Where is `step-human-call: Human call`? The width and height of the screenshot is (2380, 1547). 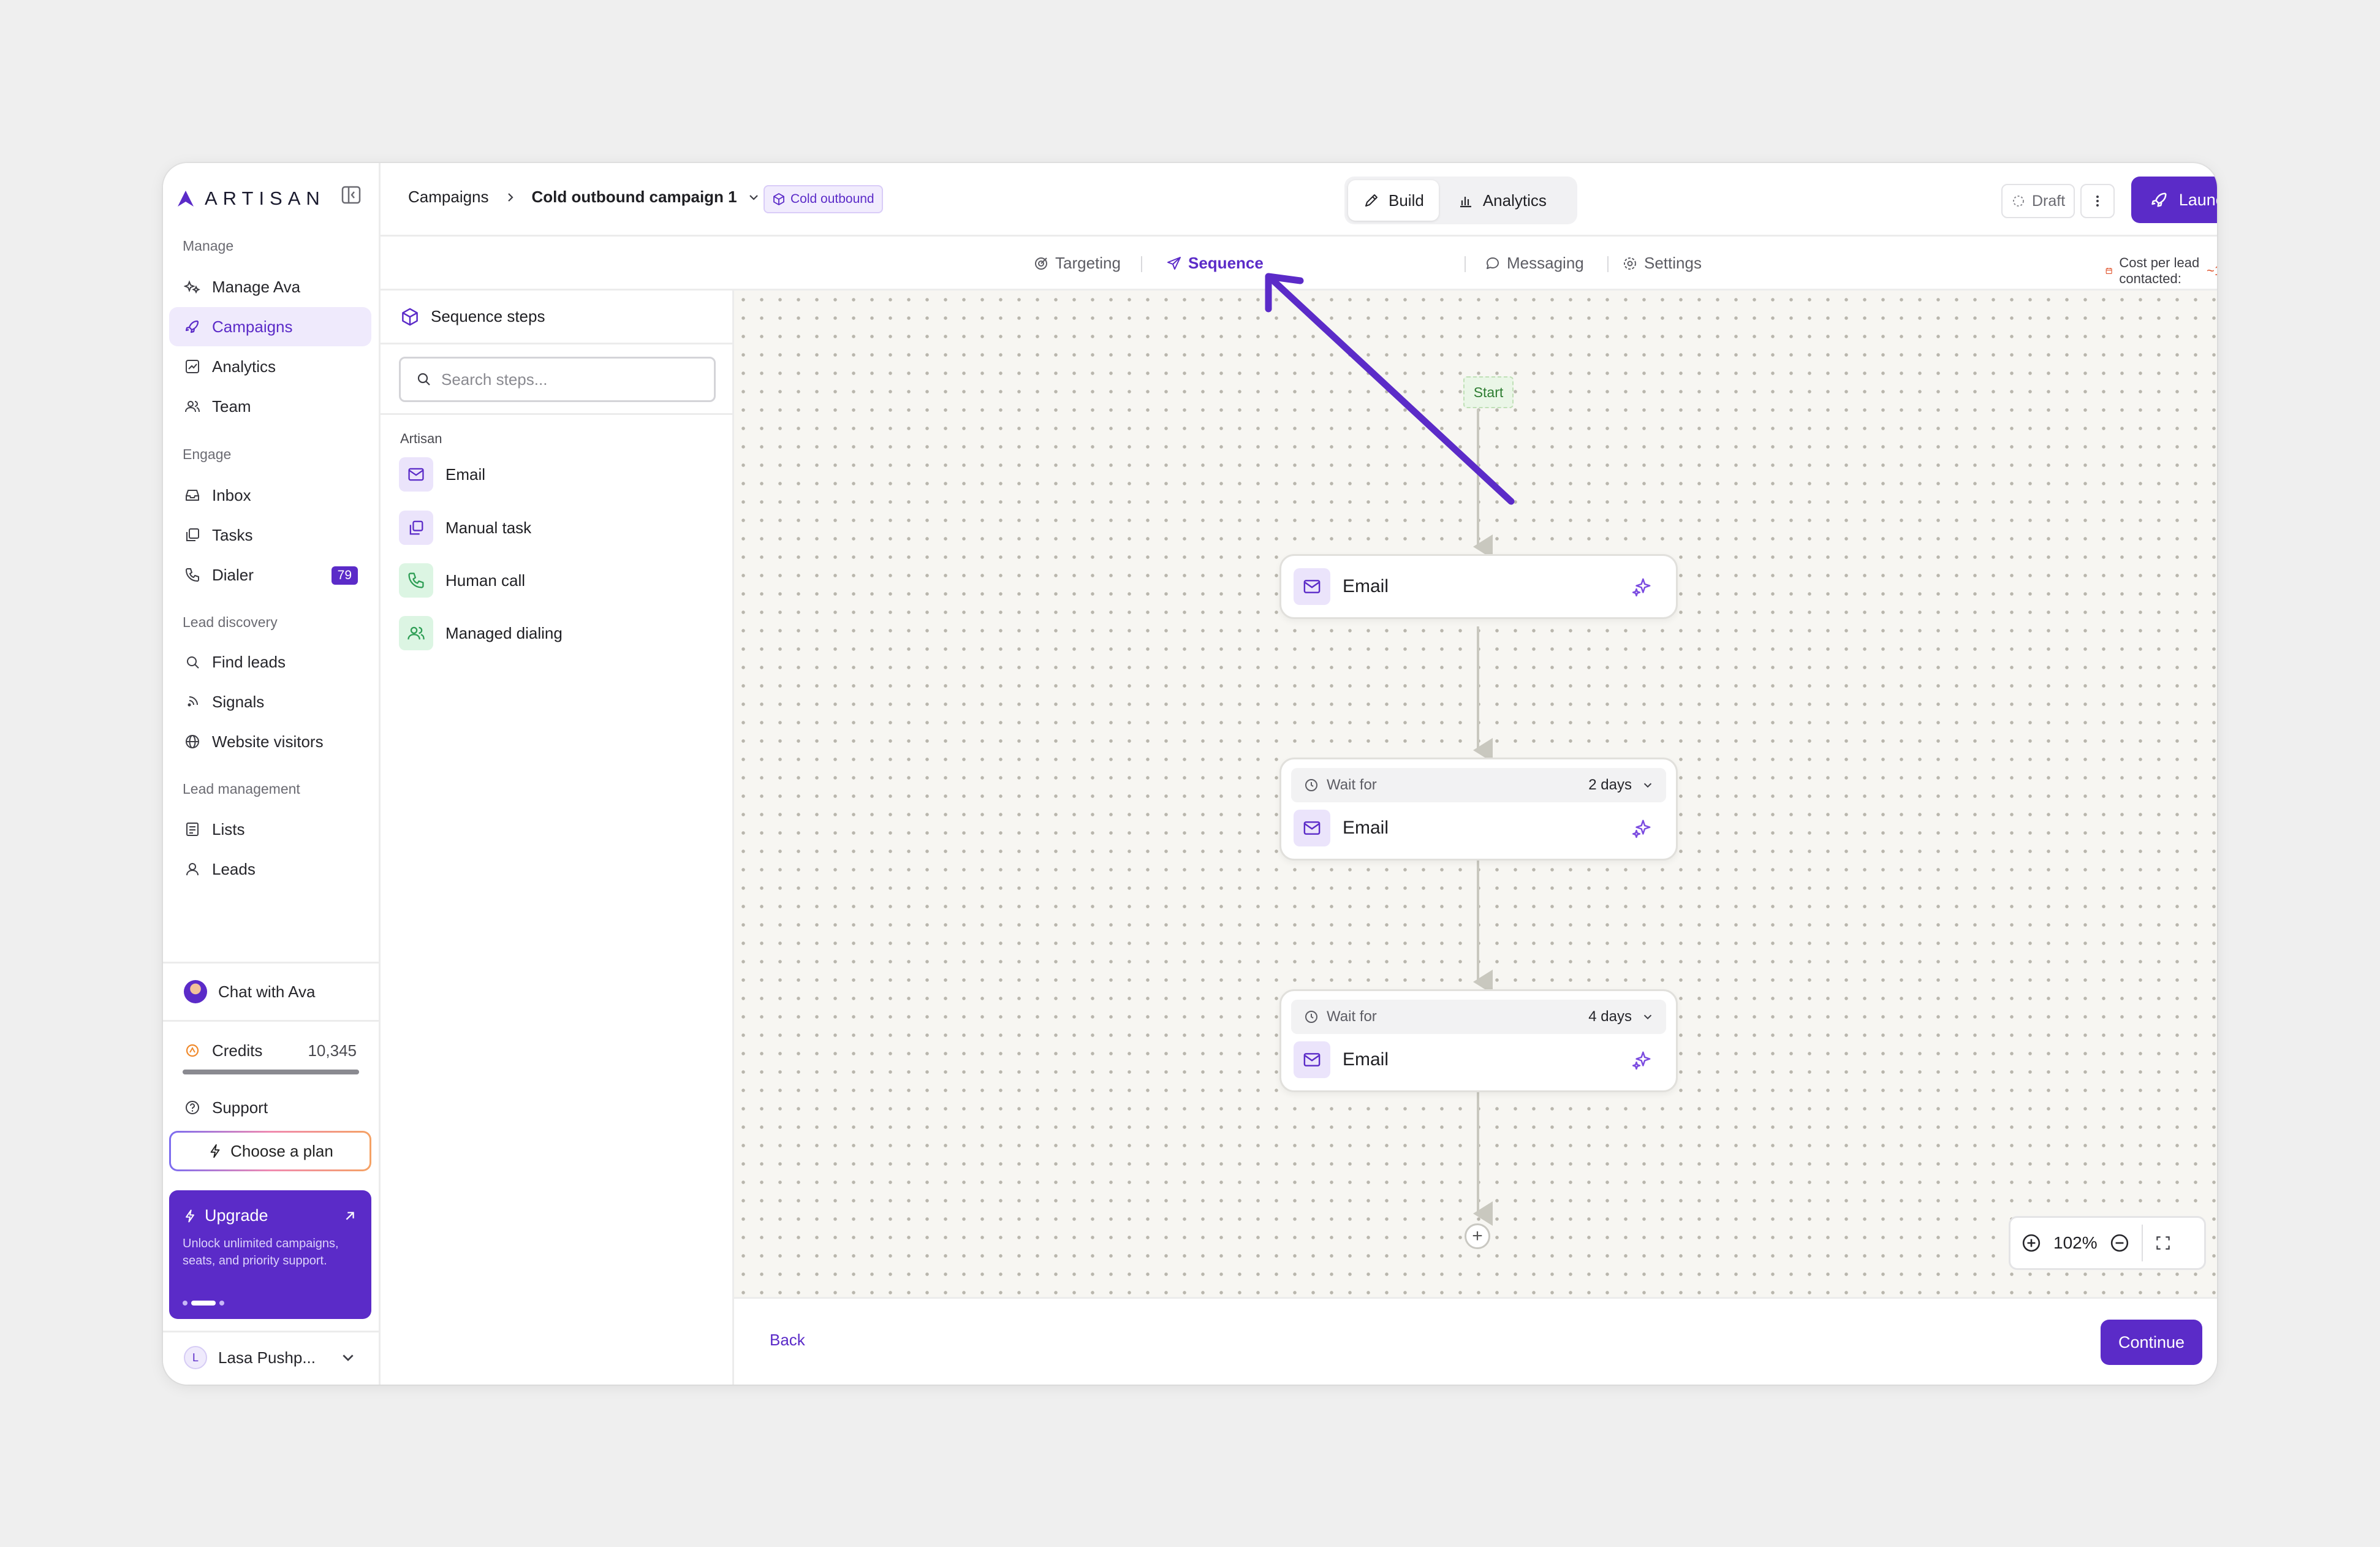
step-human-call: Human call is located at coordinates (462, 580).